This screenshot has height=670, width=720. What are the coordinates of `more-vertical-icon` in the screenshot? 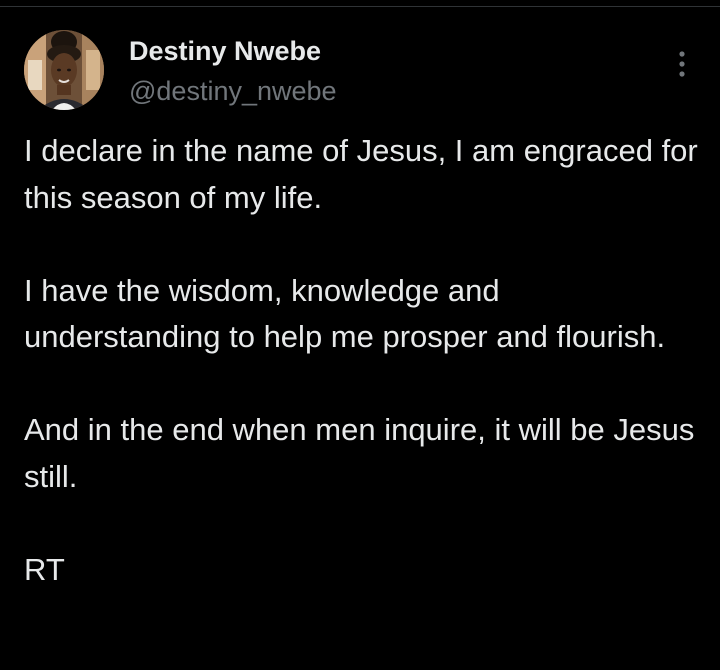 It's located at (682, 64).